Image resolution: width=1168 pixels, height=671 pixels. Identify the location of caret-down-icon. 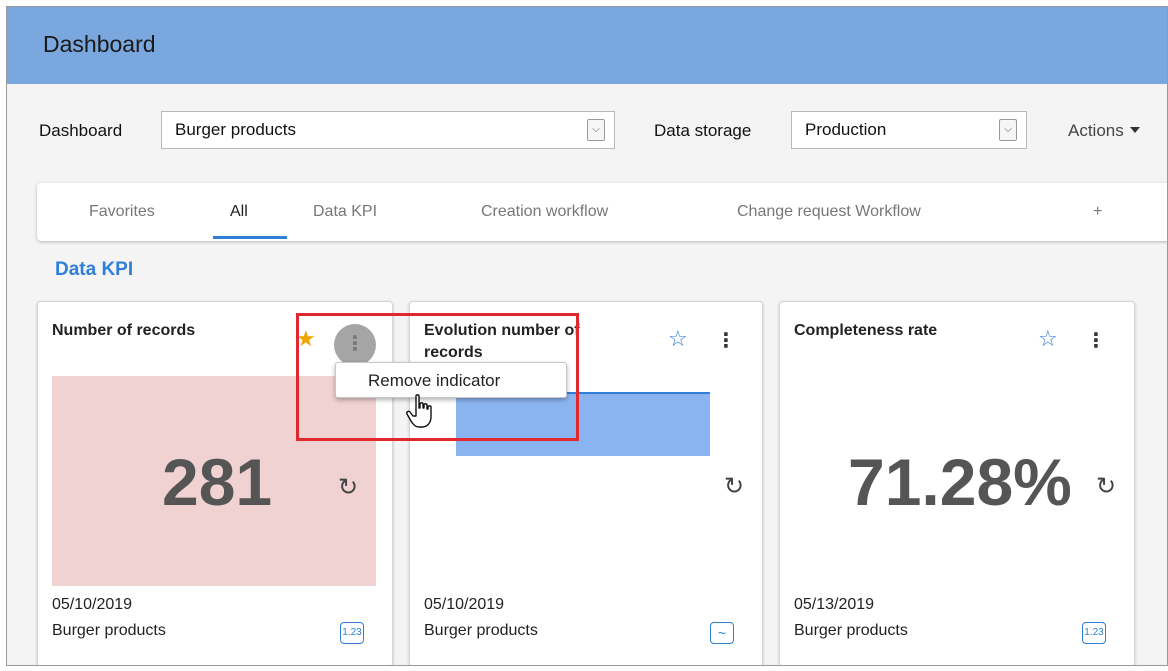
(1134, 130).